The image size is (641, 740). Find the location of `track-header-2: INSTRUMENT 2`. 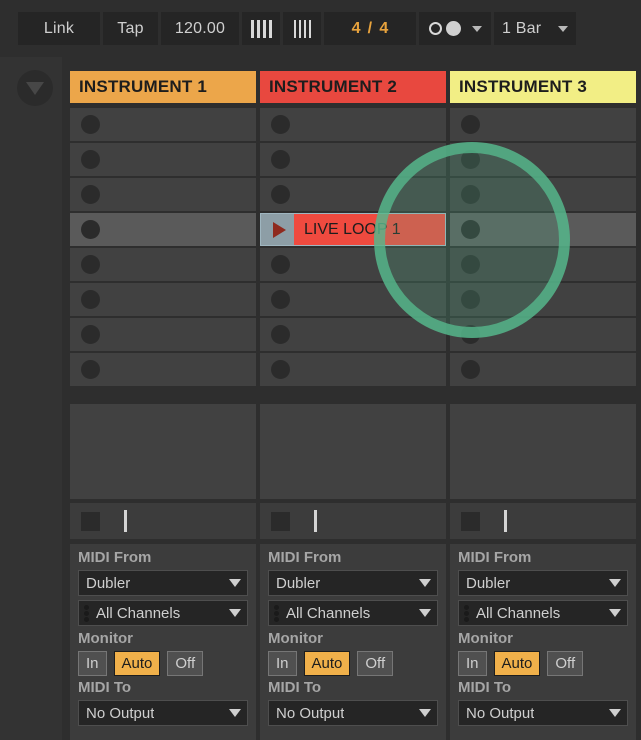

track-header-2: INSTRUMENT 2 is located at coordinates (353, 87).